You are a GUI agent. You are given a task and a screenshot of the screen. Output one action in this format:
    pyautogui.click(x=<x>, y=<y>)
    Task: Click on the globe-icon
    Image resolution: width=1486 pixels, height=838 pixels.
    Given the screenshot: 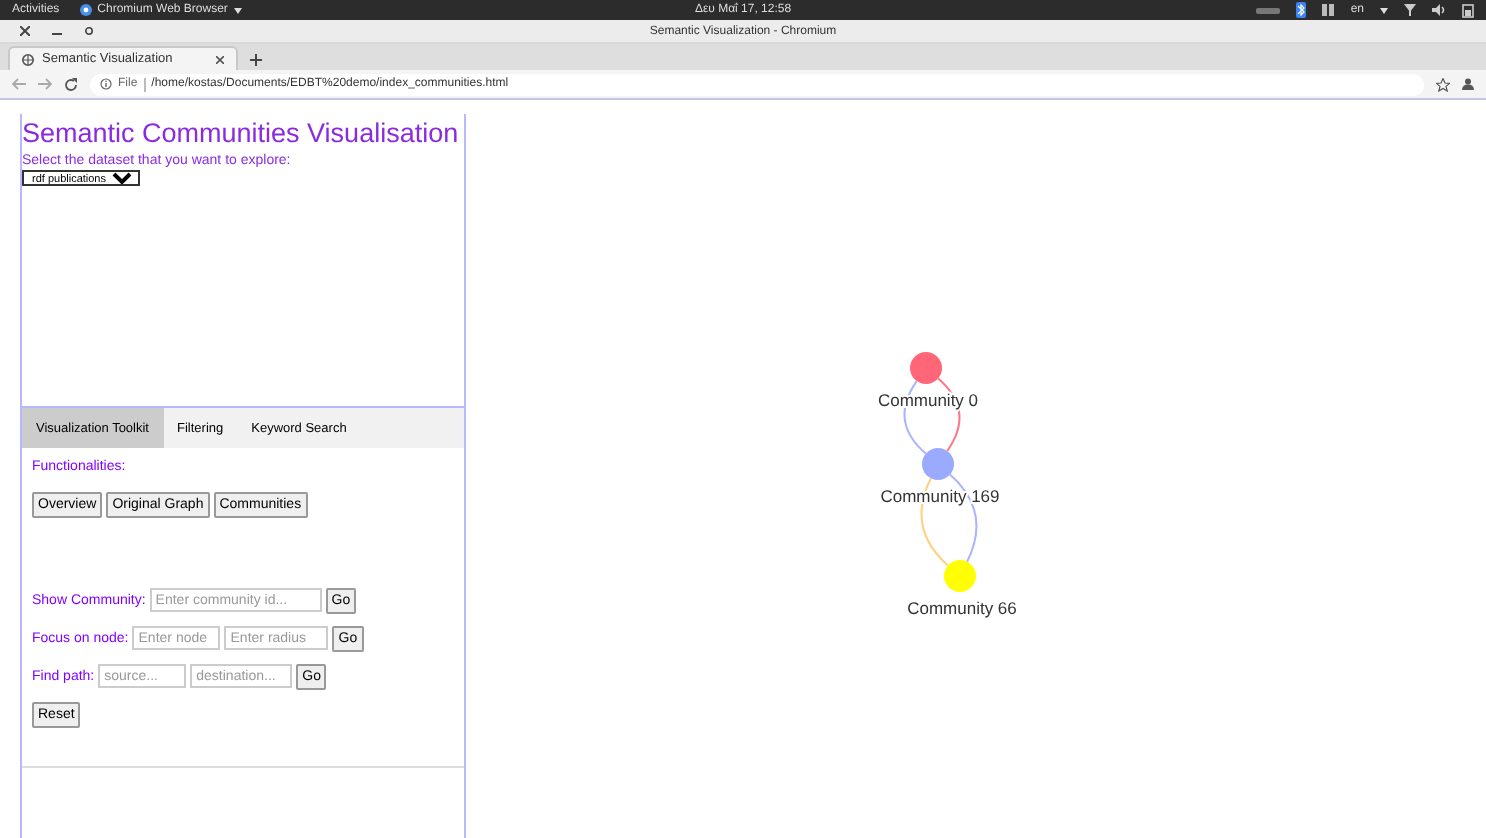 What is the action you would take?
    pyautogui.click(x=28, y=59)
    